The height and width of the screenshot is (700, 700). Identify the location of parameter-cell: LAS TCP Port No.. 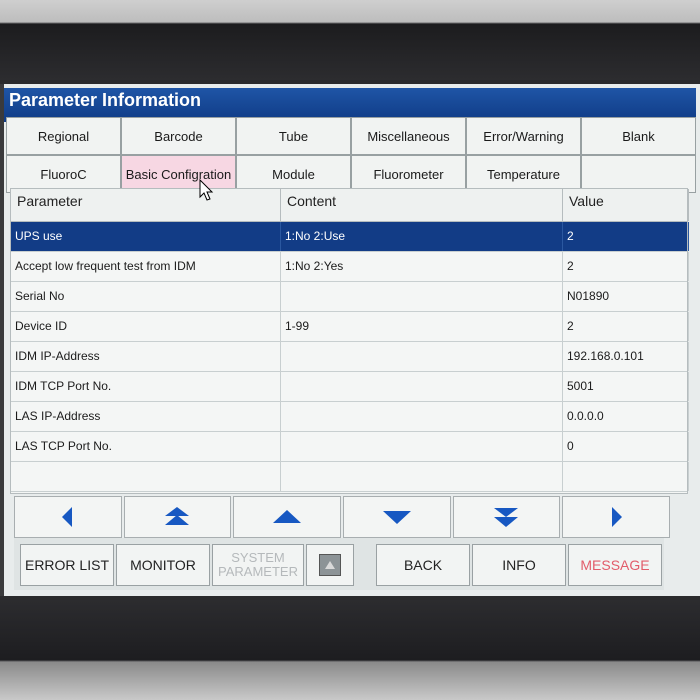
(146, 446).